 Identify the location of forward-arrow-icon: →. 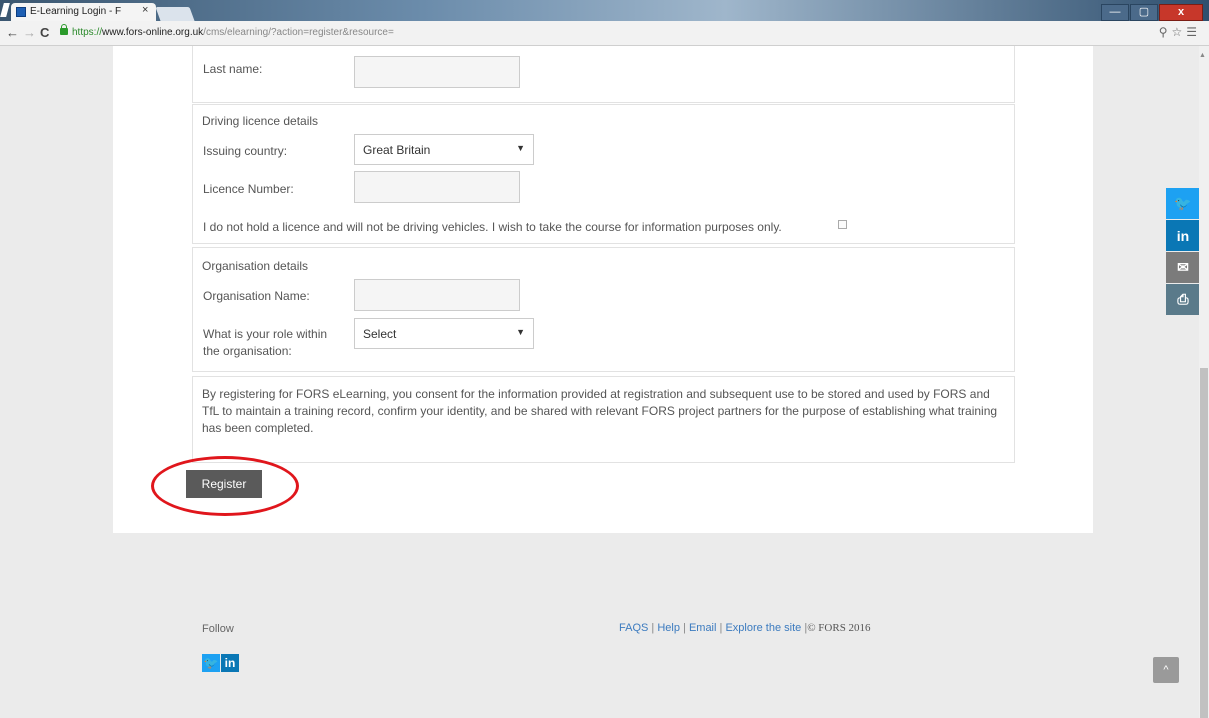
(29, 32).